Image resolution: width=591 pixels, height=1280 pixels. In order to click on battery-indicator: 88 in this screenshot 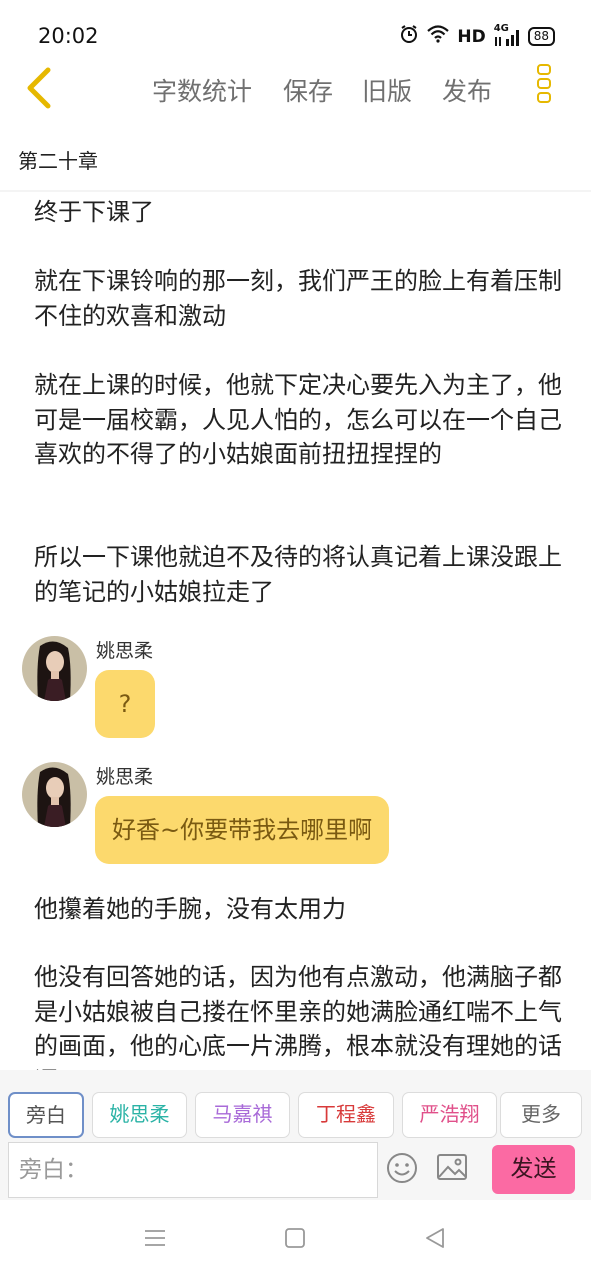, I will do `click(541, 36)`.